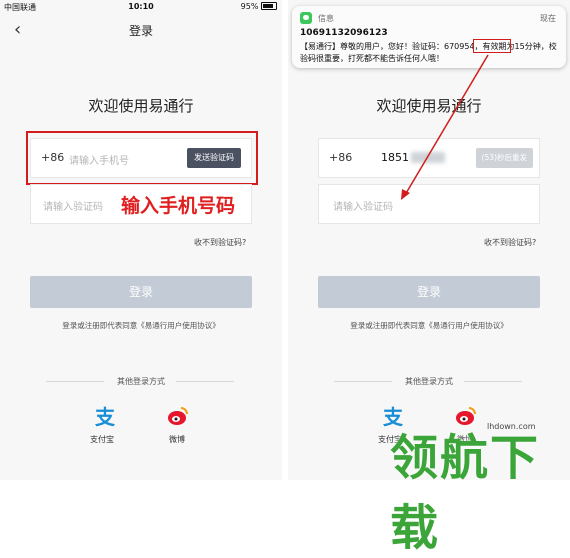 Image resolution: width=570 pixels, height=558 pixels. I want to click on watermark-url: lhdown.com, so click(511, 426).